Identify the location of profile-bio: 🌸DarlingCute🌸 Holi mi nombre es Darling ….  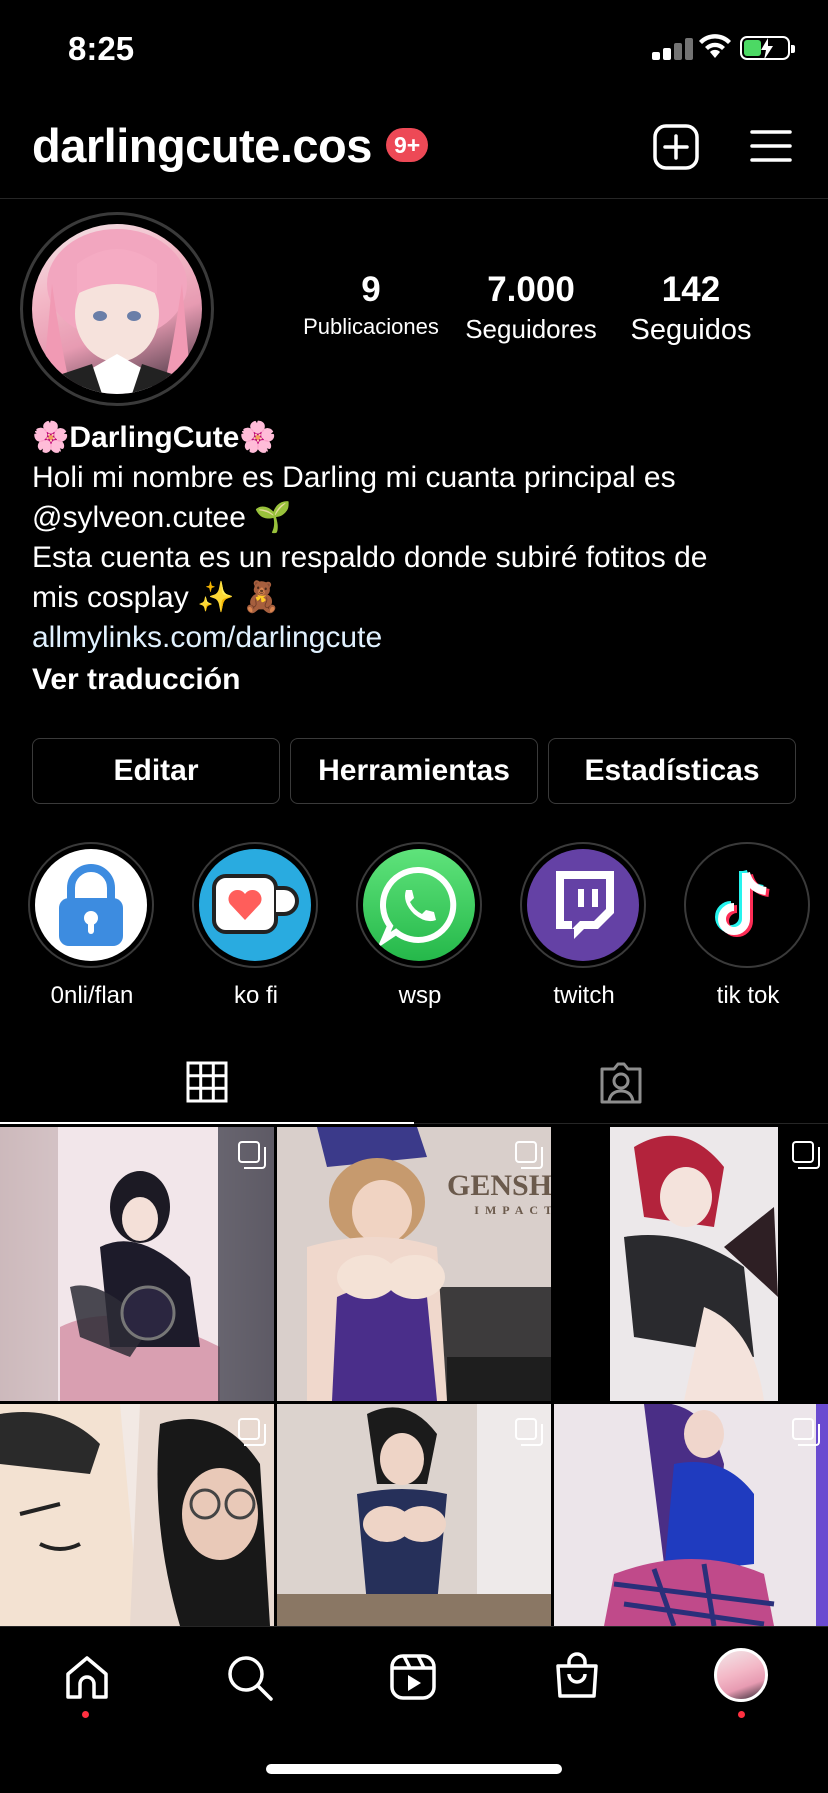
(417, 559).